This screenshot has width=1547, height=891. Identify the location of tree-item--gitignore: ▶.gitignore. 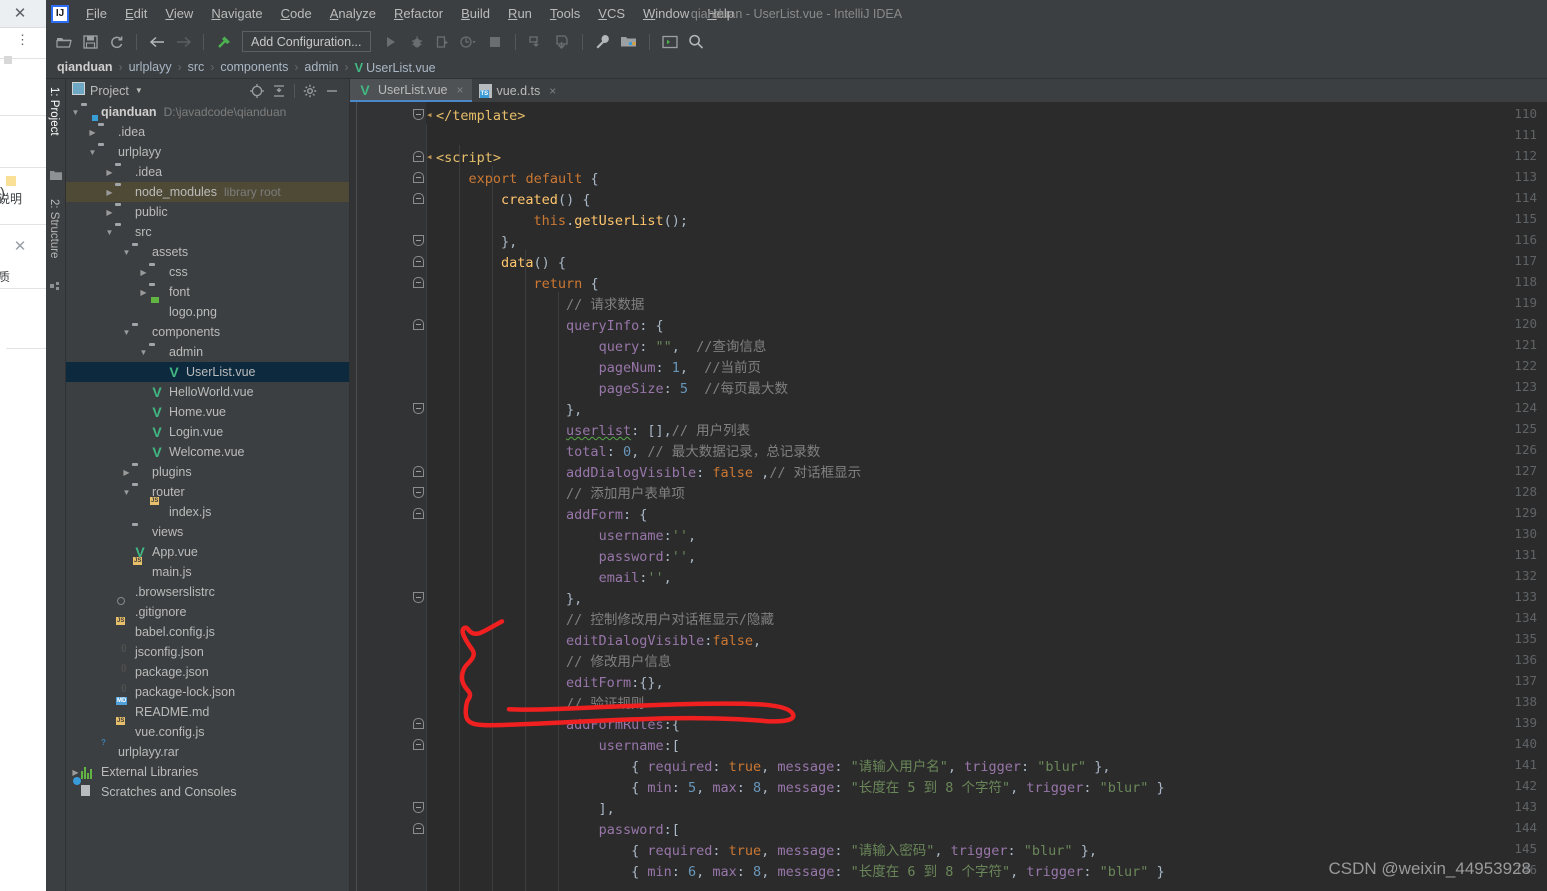
(207, 609).